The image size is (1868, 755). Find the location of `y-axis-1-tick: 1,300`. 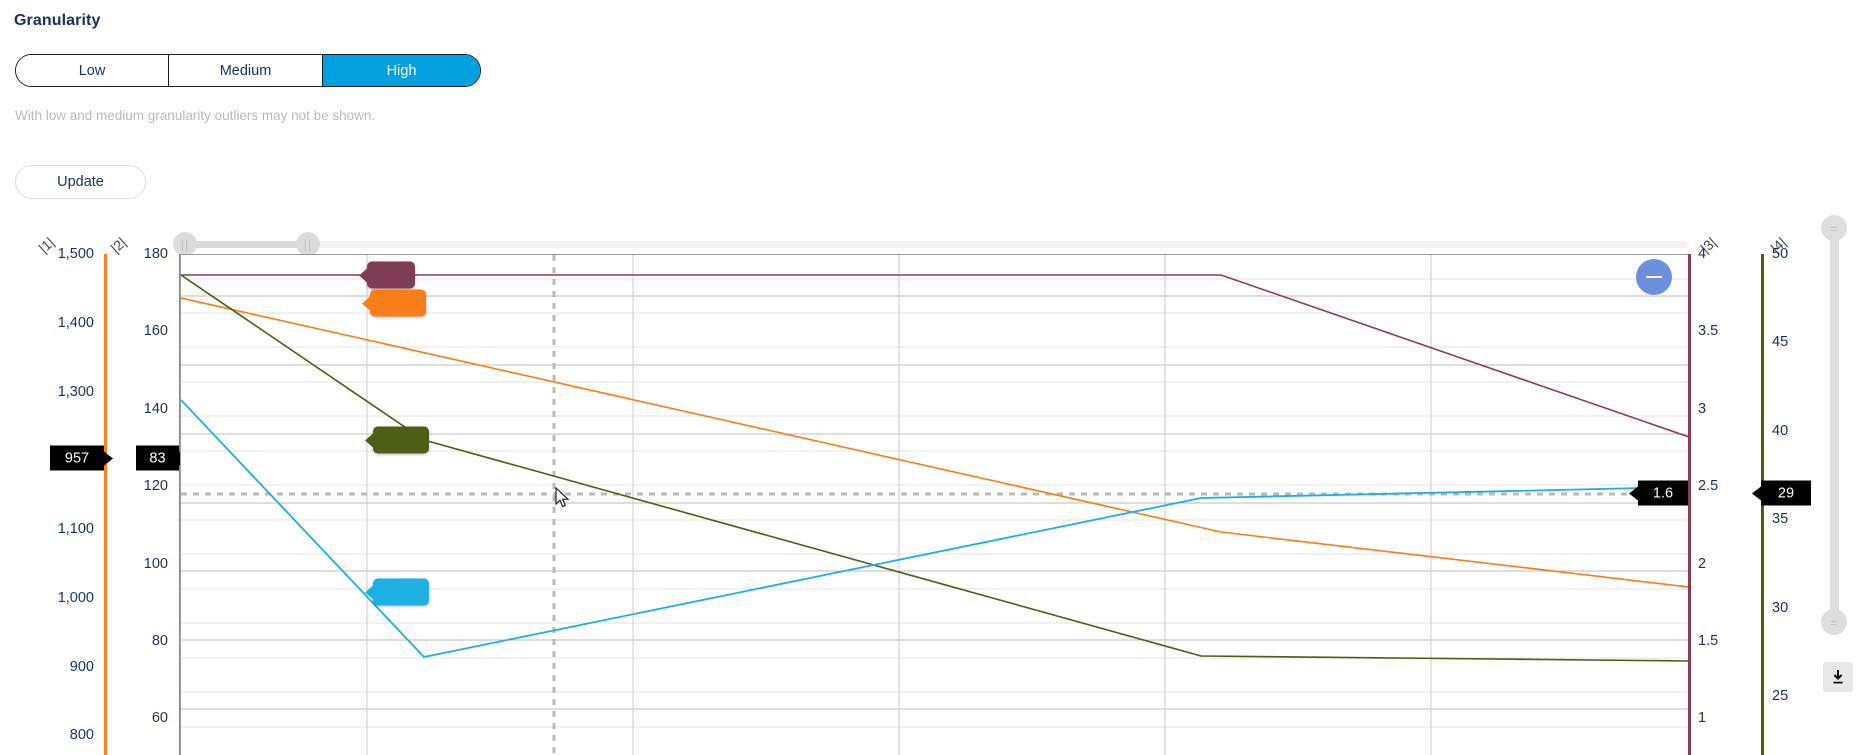

y-axis-1-tick: 1,300 is located at coordinates (75, 391).